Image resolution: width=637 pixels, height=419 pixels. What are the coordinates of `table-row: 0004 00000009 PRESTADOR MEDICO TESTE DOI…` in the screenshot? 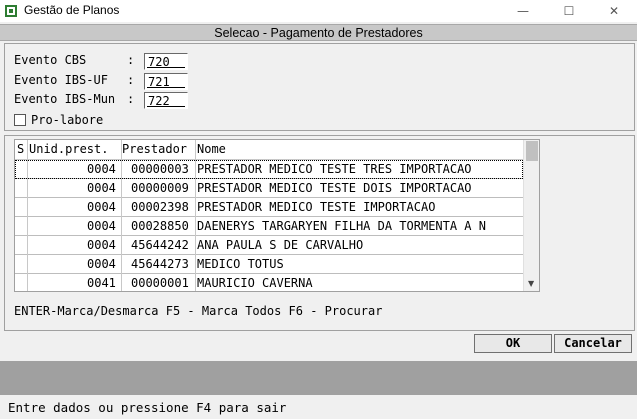 It's located at (269, 188).